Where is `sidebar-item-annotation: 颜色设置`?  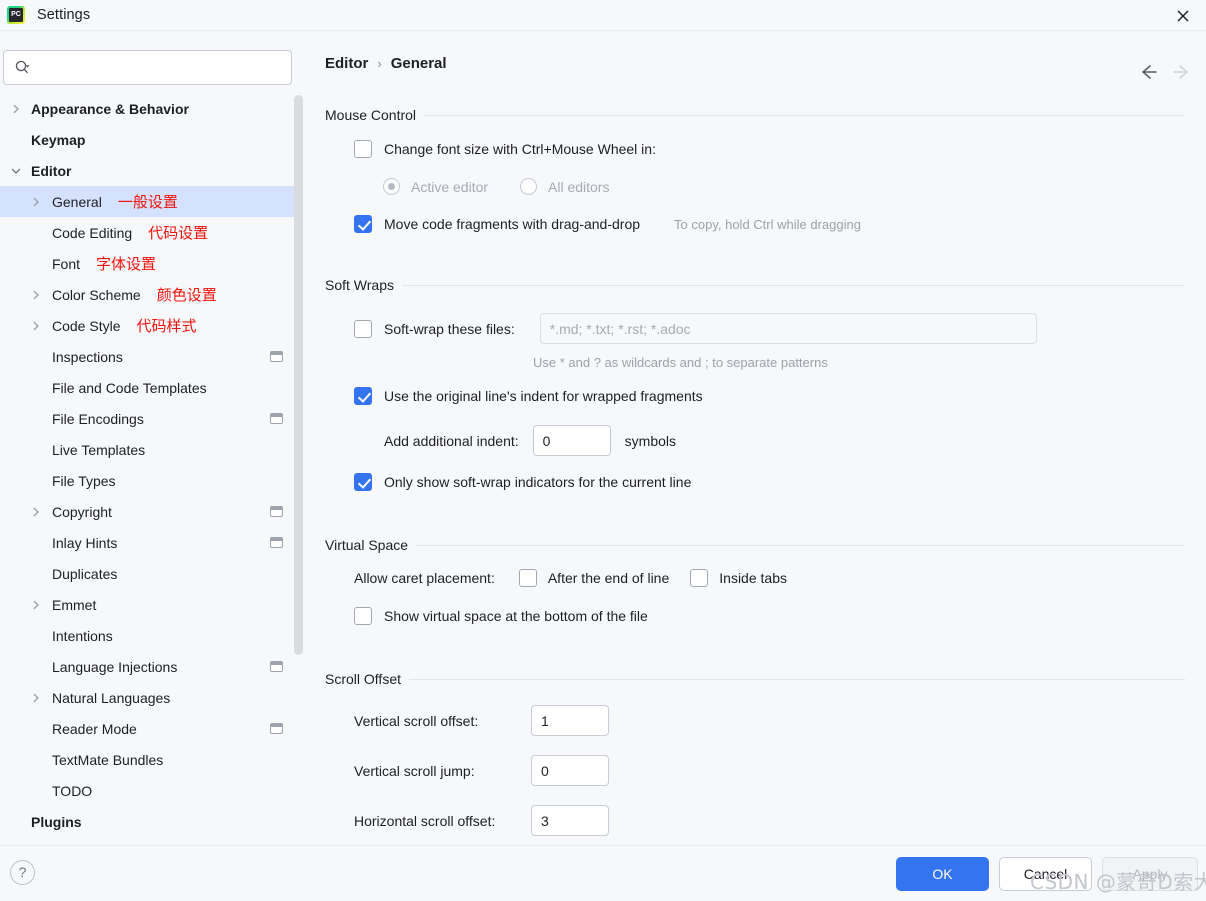 sidebar-item-annotation: 颜色设置 is located at coordinates (186, 295).